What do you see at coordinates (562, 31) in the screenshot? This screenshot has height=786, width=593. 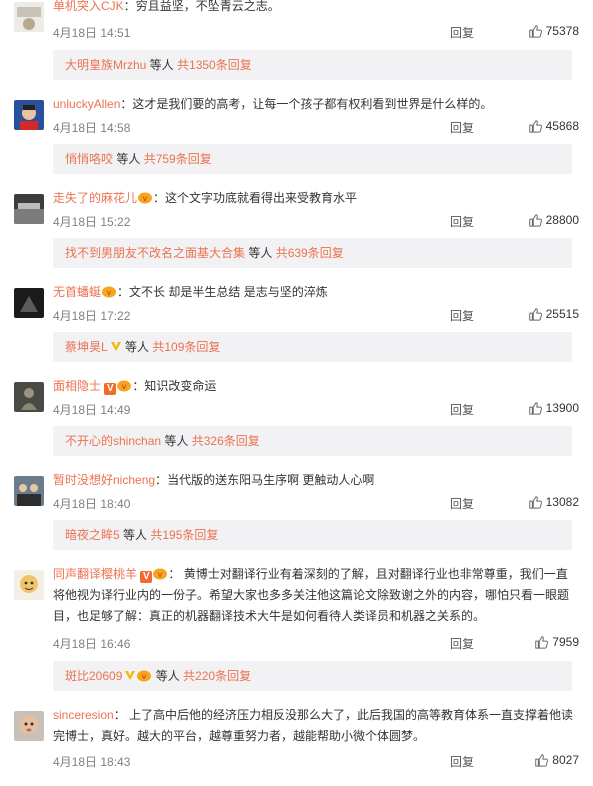 I see `like-count: 75378` at bounding box center [562, 31].